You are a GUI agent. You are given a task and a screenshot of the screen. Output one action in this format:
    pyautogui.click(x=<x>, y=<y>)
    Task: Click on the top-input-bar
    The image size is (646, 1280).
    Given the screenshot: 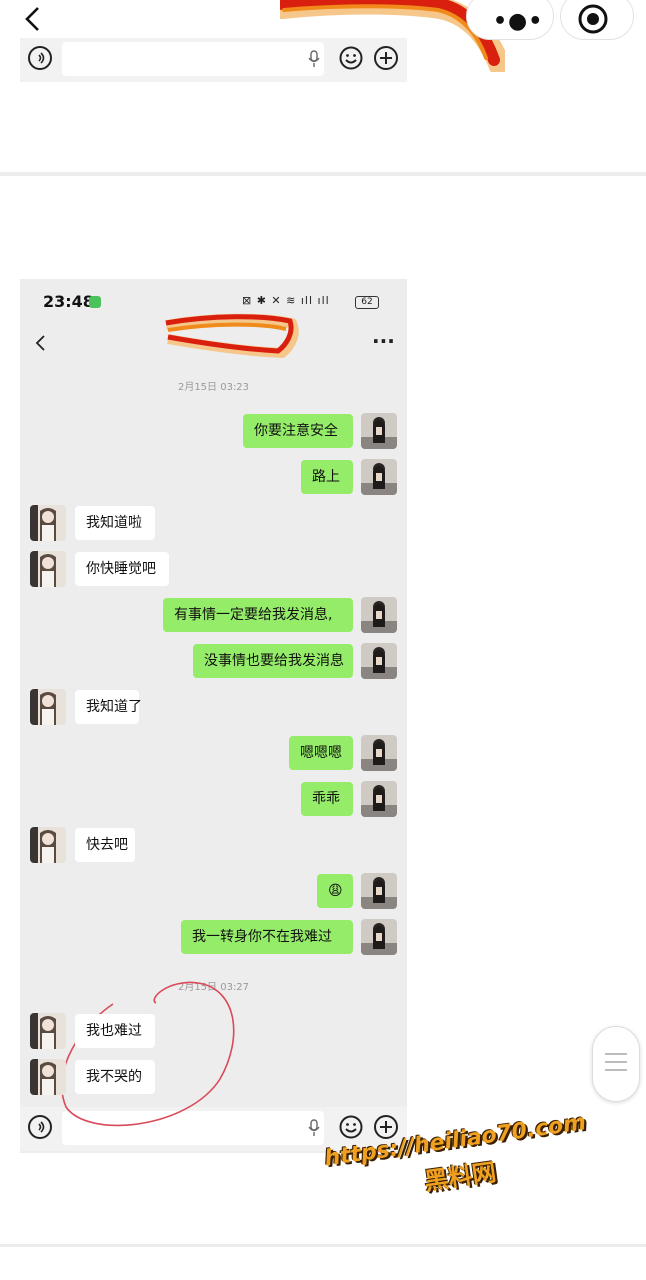 What is the action you would take?
    pyautogui.click(x=213, y=60)
    